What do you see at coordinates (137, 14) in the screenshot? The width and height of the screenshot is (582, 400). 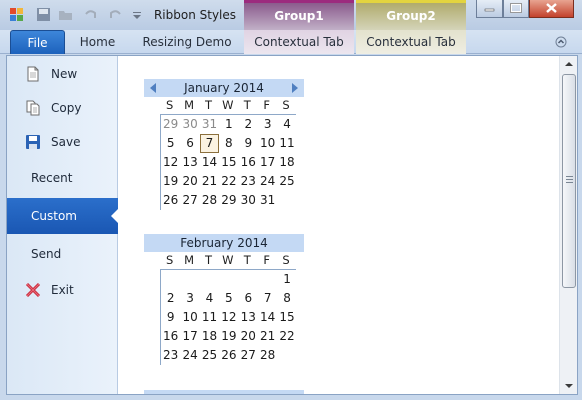 I see `customize-qat-icon` at bounding box center [137, 14].